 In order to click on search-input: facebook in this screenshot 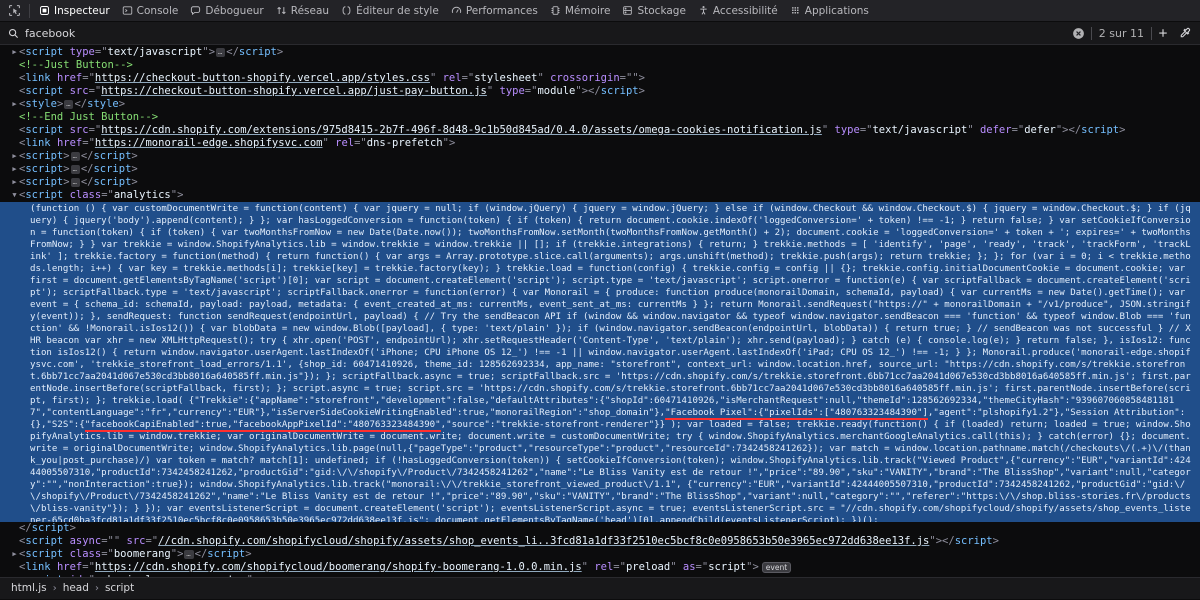, I will do `click(547, 33)`.